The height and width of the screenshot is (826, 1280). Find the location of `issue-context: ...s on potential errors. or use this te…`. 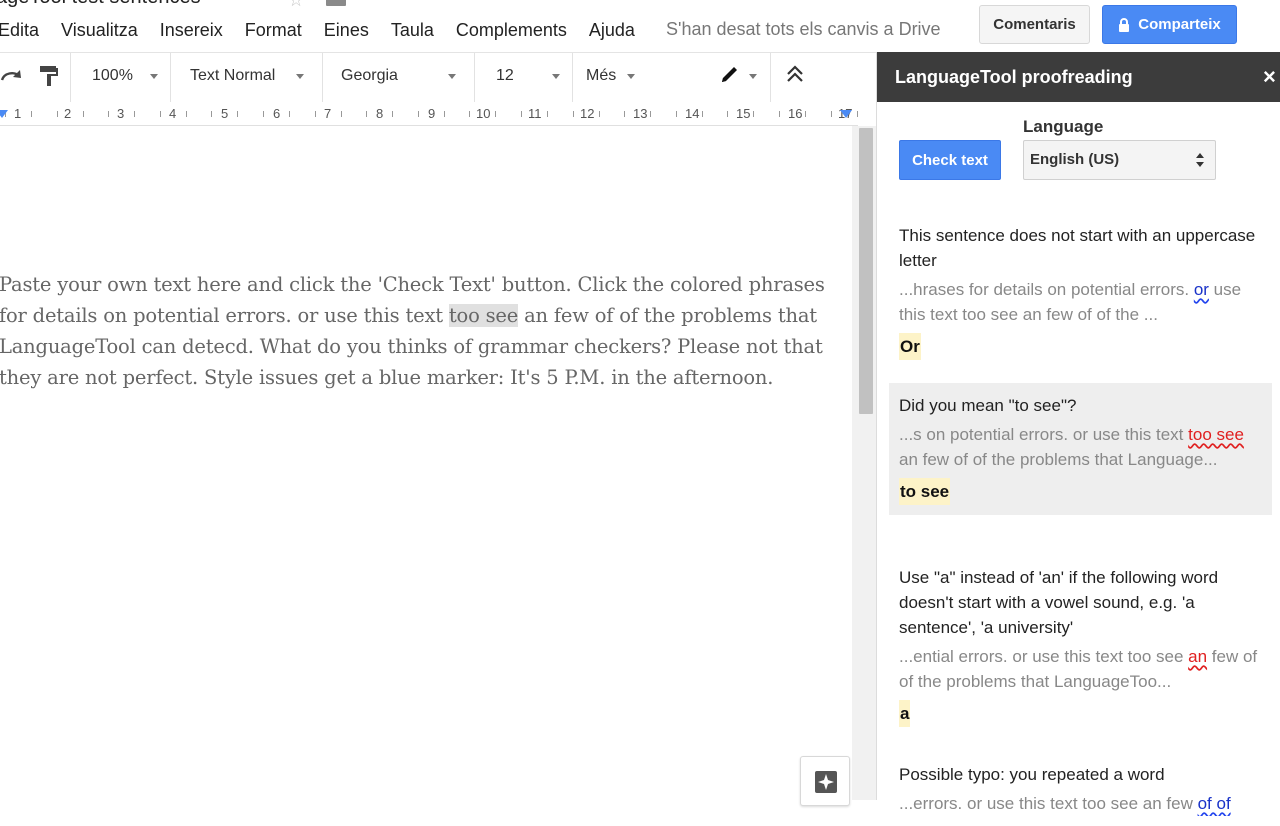

issue-context: ...s on potential errors. or use this te… is located at coordinates (1080, 447).